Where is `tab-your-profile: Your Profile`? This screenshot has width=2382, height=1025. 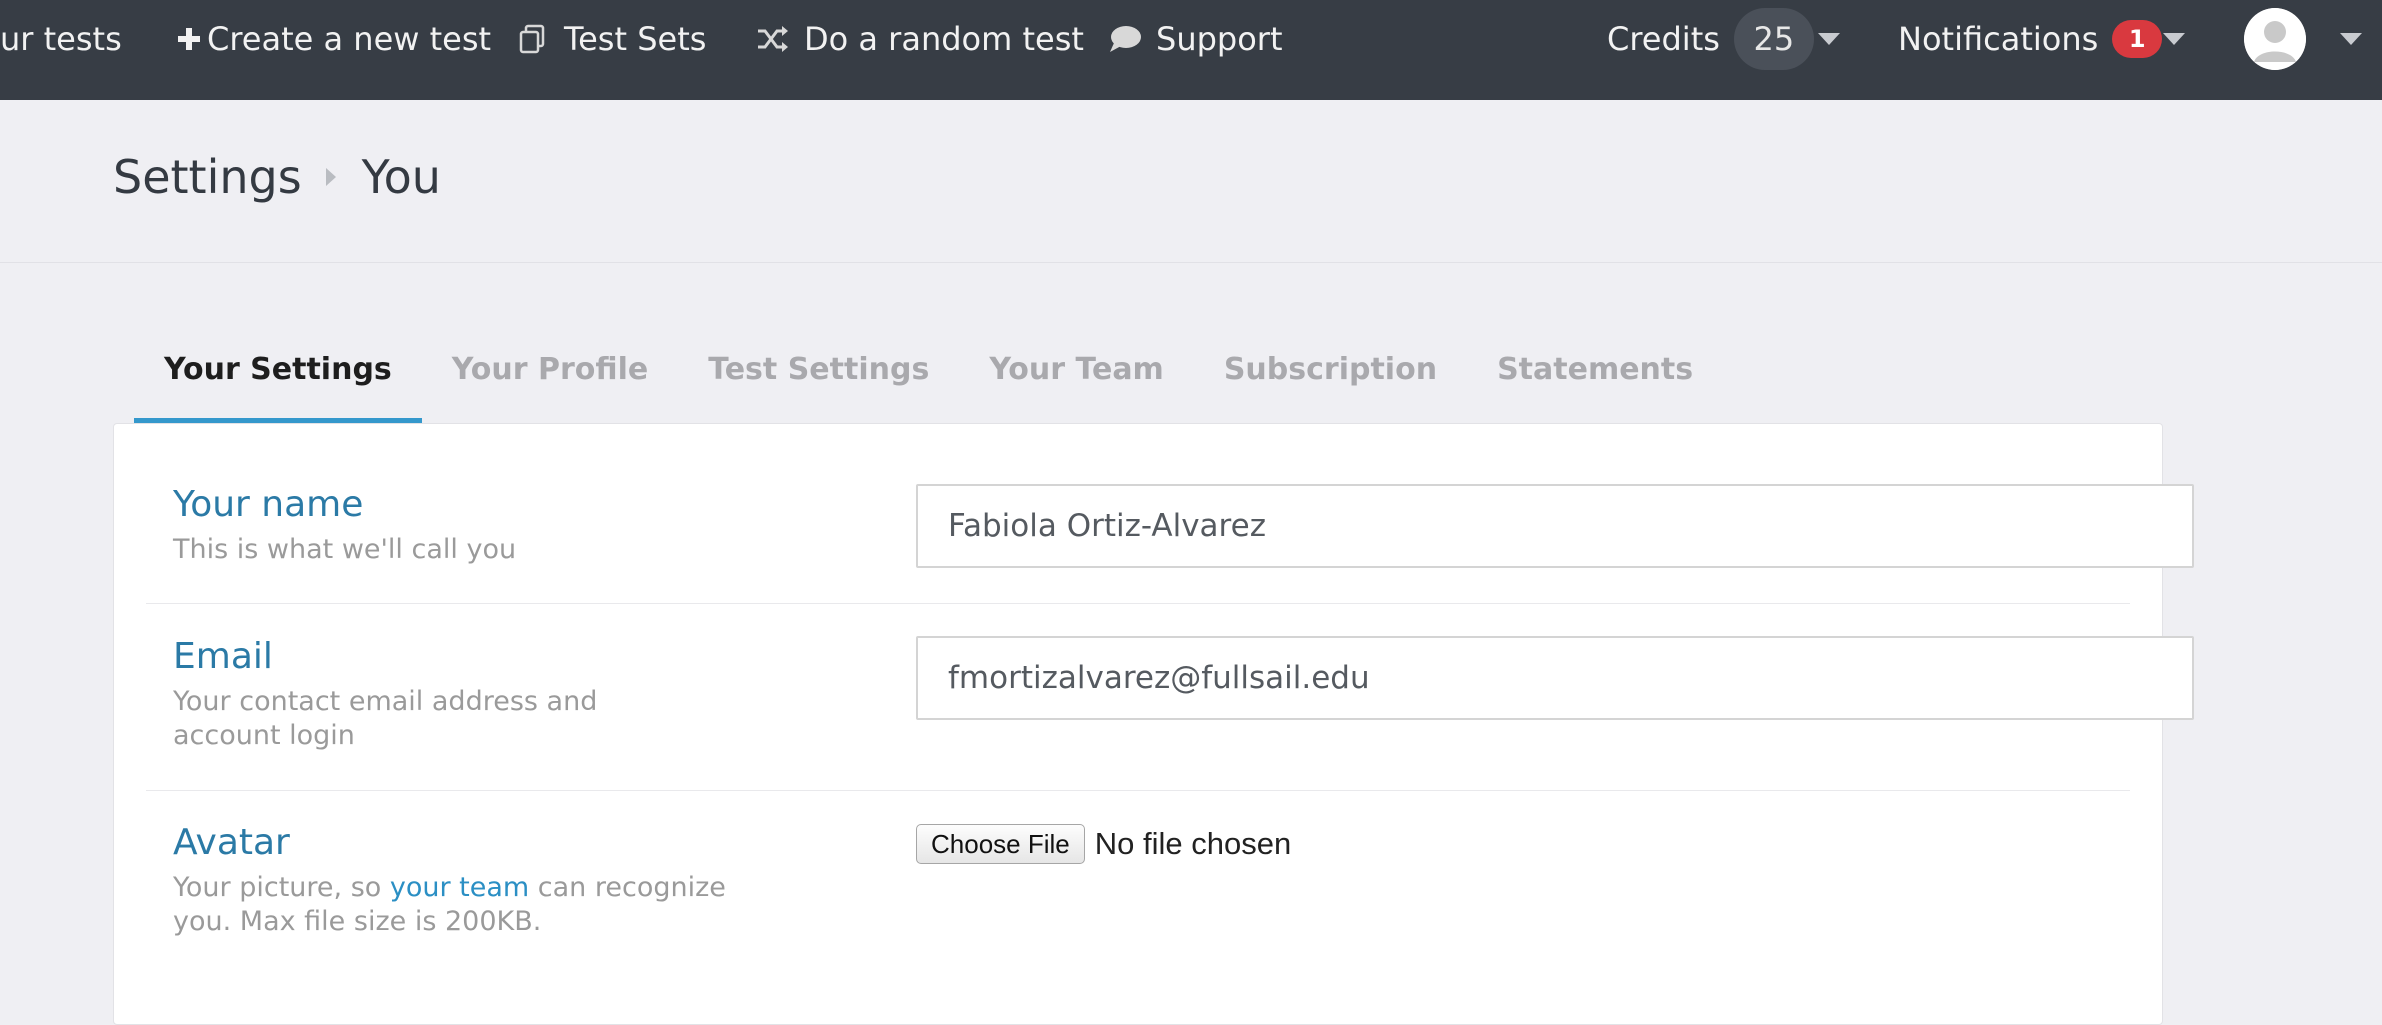 tab-your-profile: Your Profile is located at coordinates (550, 386).